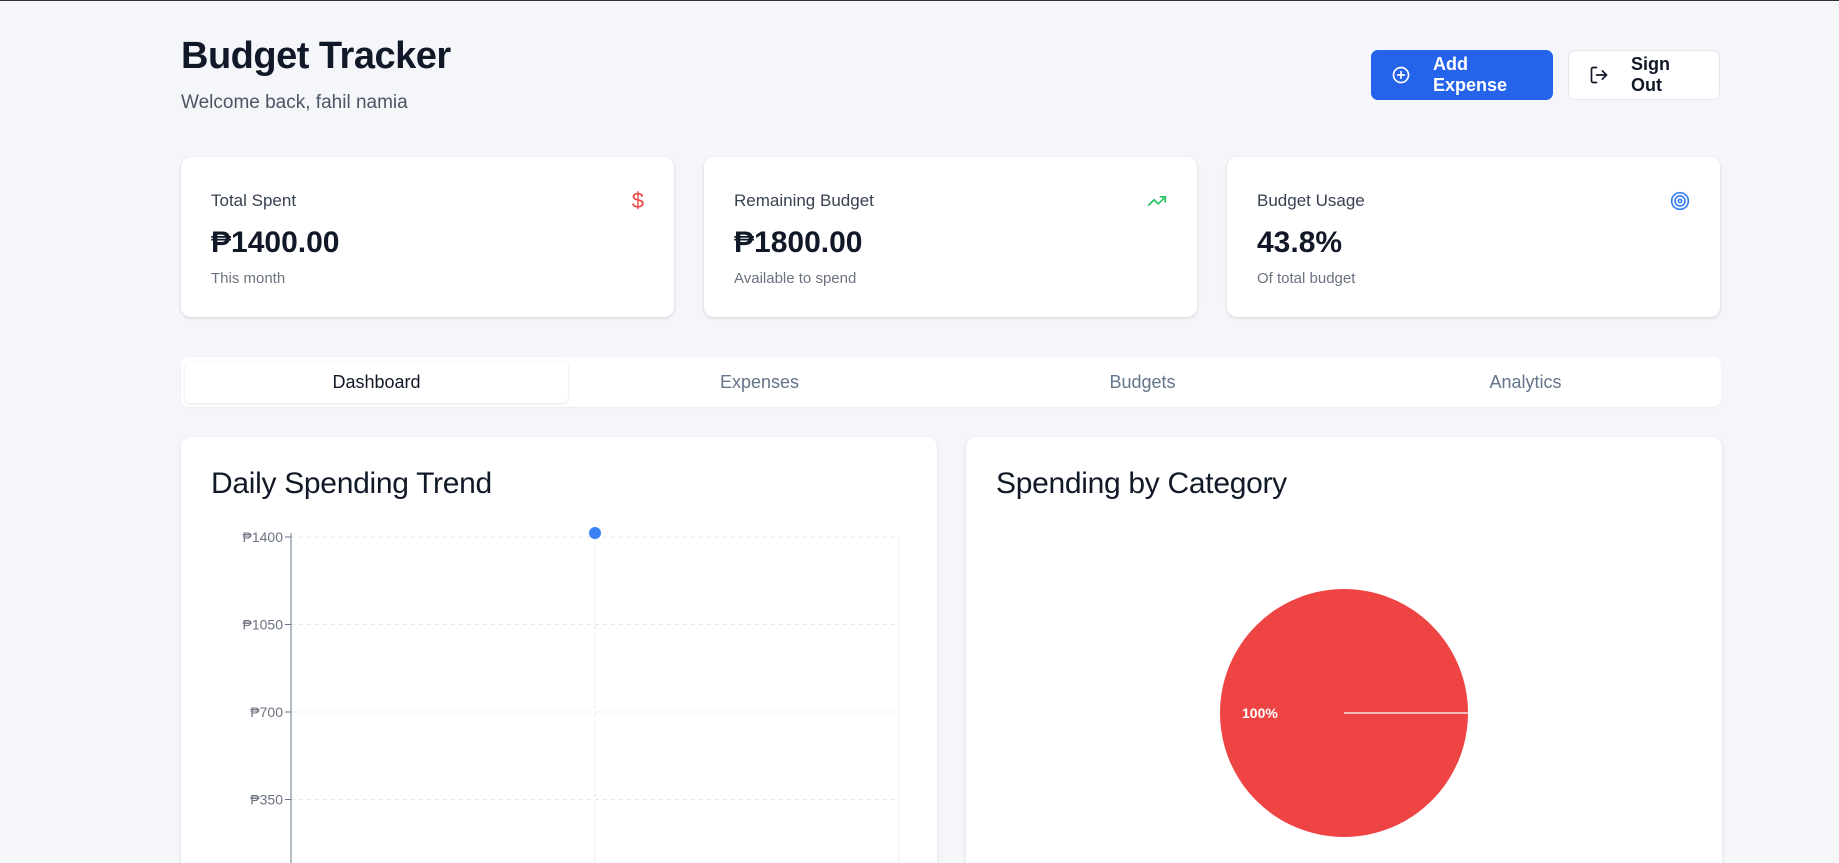 The image size is (1839, 863). What do you see at coordinates (1401, 75) in the screenshot?
I see `plus-circle-icon` at bounding box center [1401, 75].